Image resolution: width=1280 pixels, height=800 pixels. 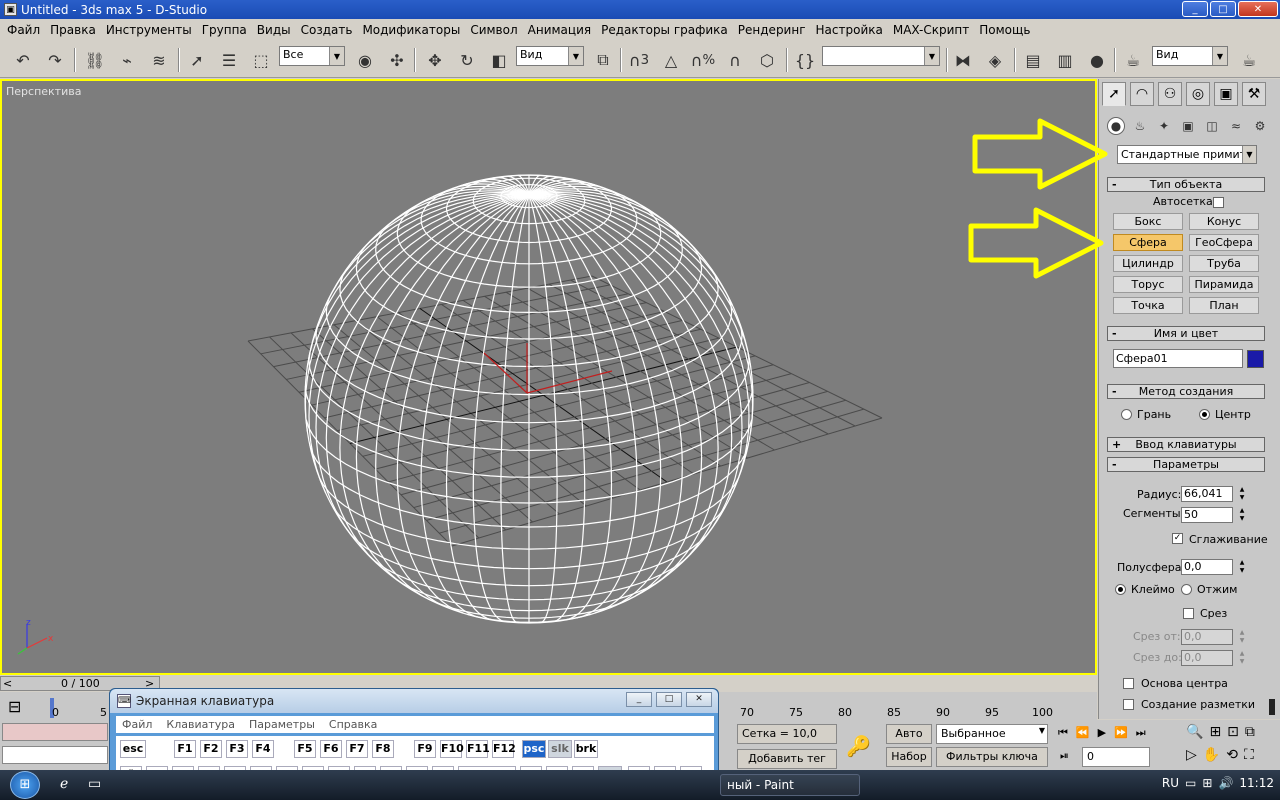 What do you see at coordinates (1164, 126) in the screenshot?
I see `lights-icon: ✦` at bounding box center [1164, 126].